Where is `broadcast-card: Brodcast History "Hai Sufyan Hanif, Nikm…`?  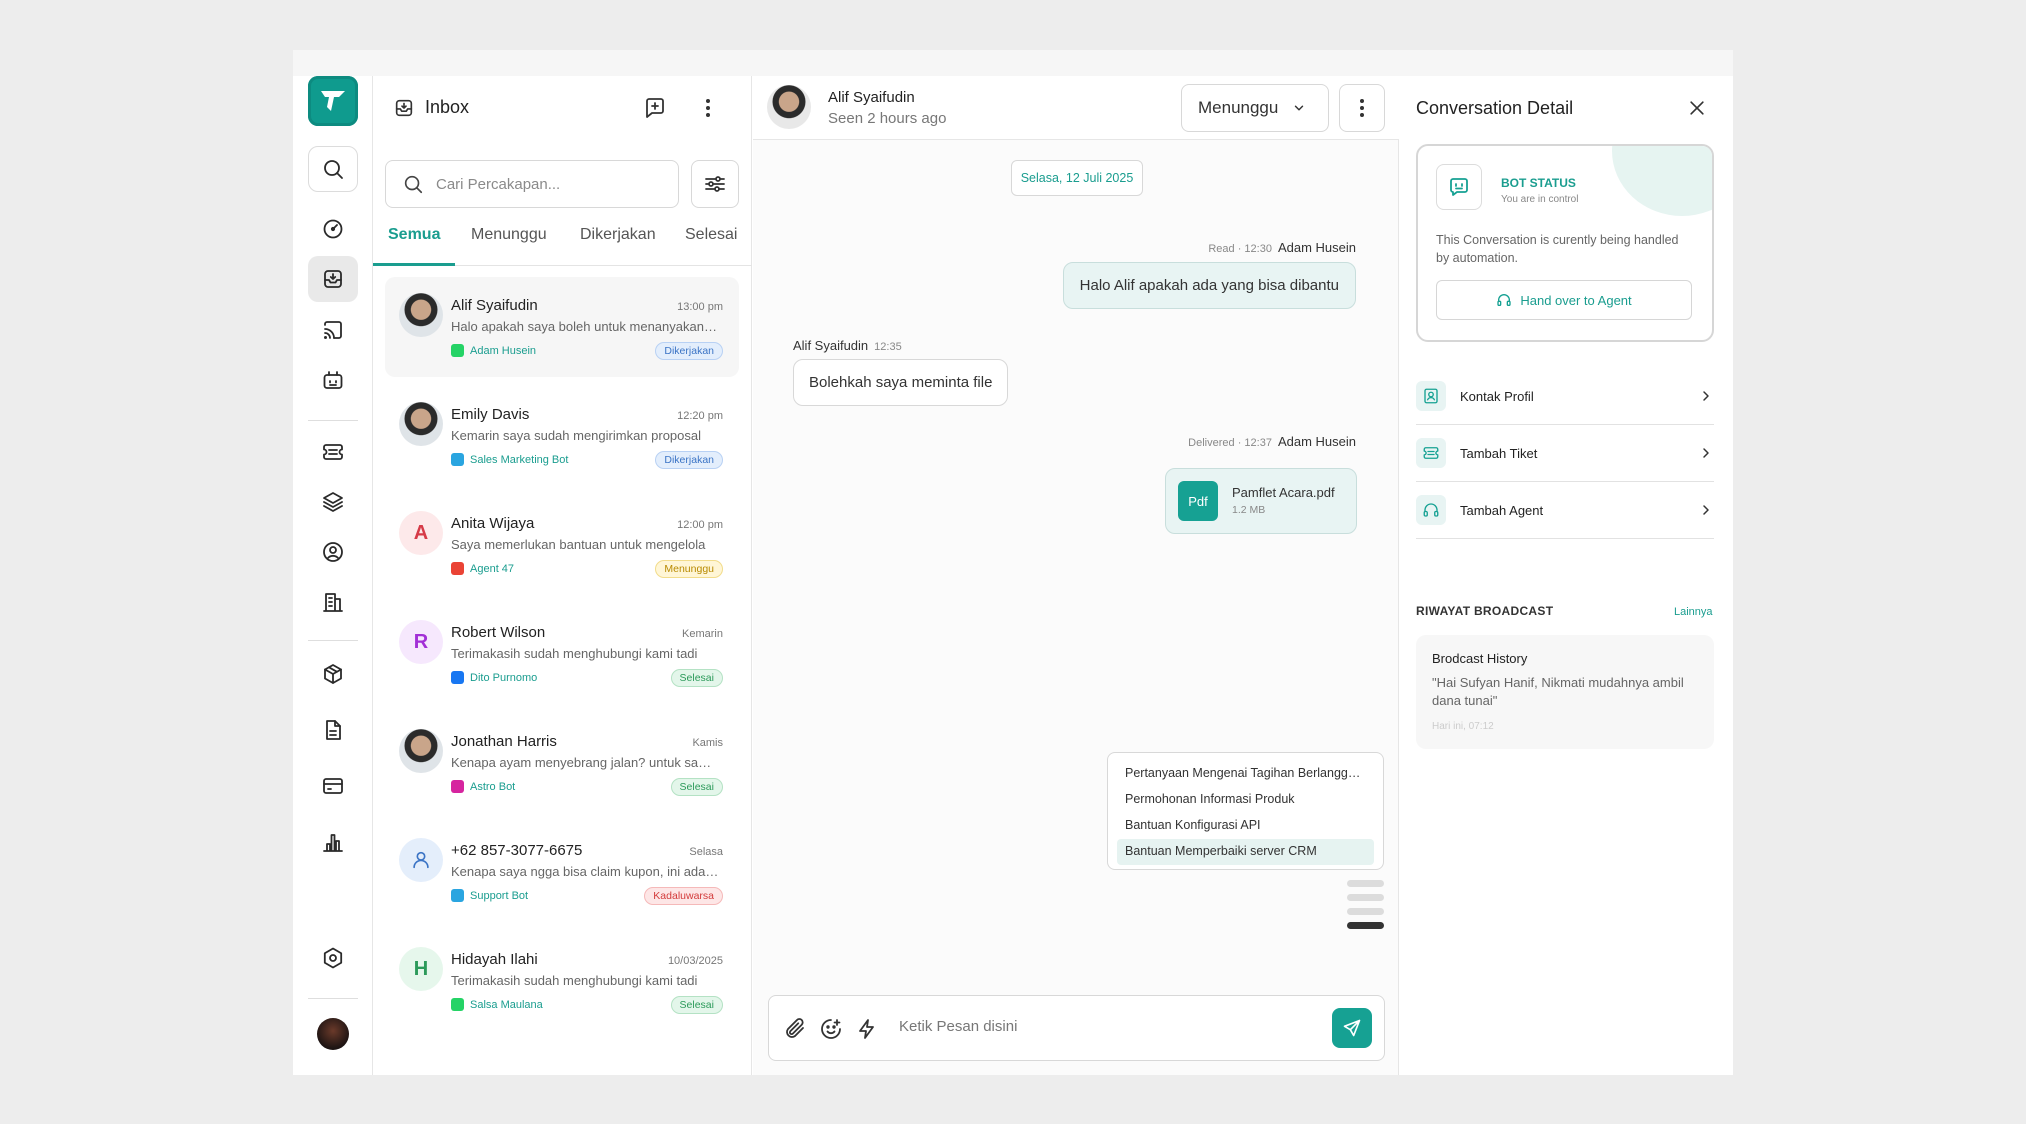 broadcast-card: Brodcast History "Hai Sufyan Hanif, Nikm… is located at coordinates (1565, 692).